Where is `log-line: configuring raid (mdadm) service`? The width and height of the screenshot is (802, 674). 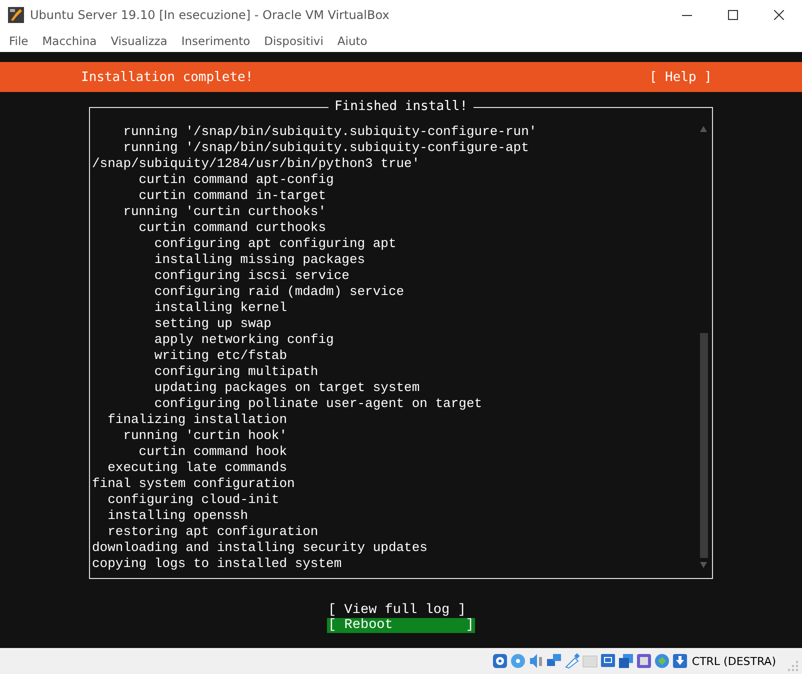 log-line: configuring raid (mdadm) service is located at coordinates (279, 292).